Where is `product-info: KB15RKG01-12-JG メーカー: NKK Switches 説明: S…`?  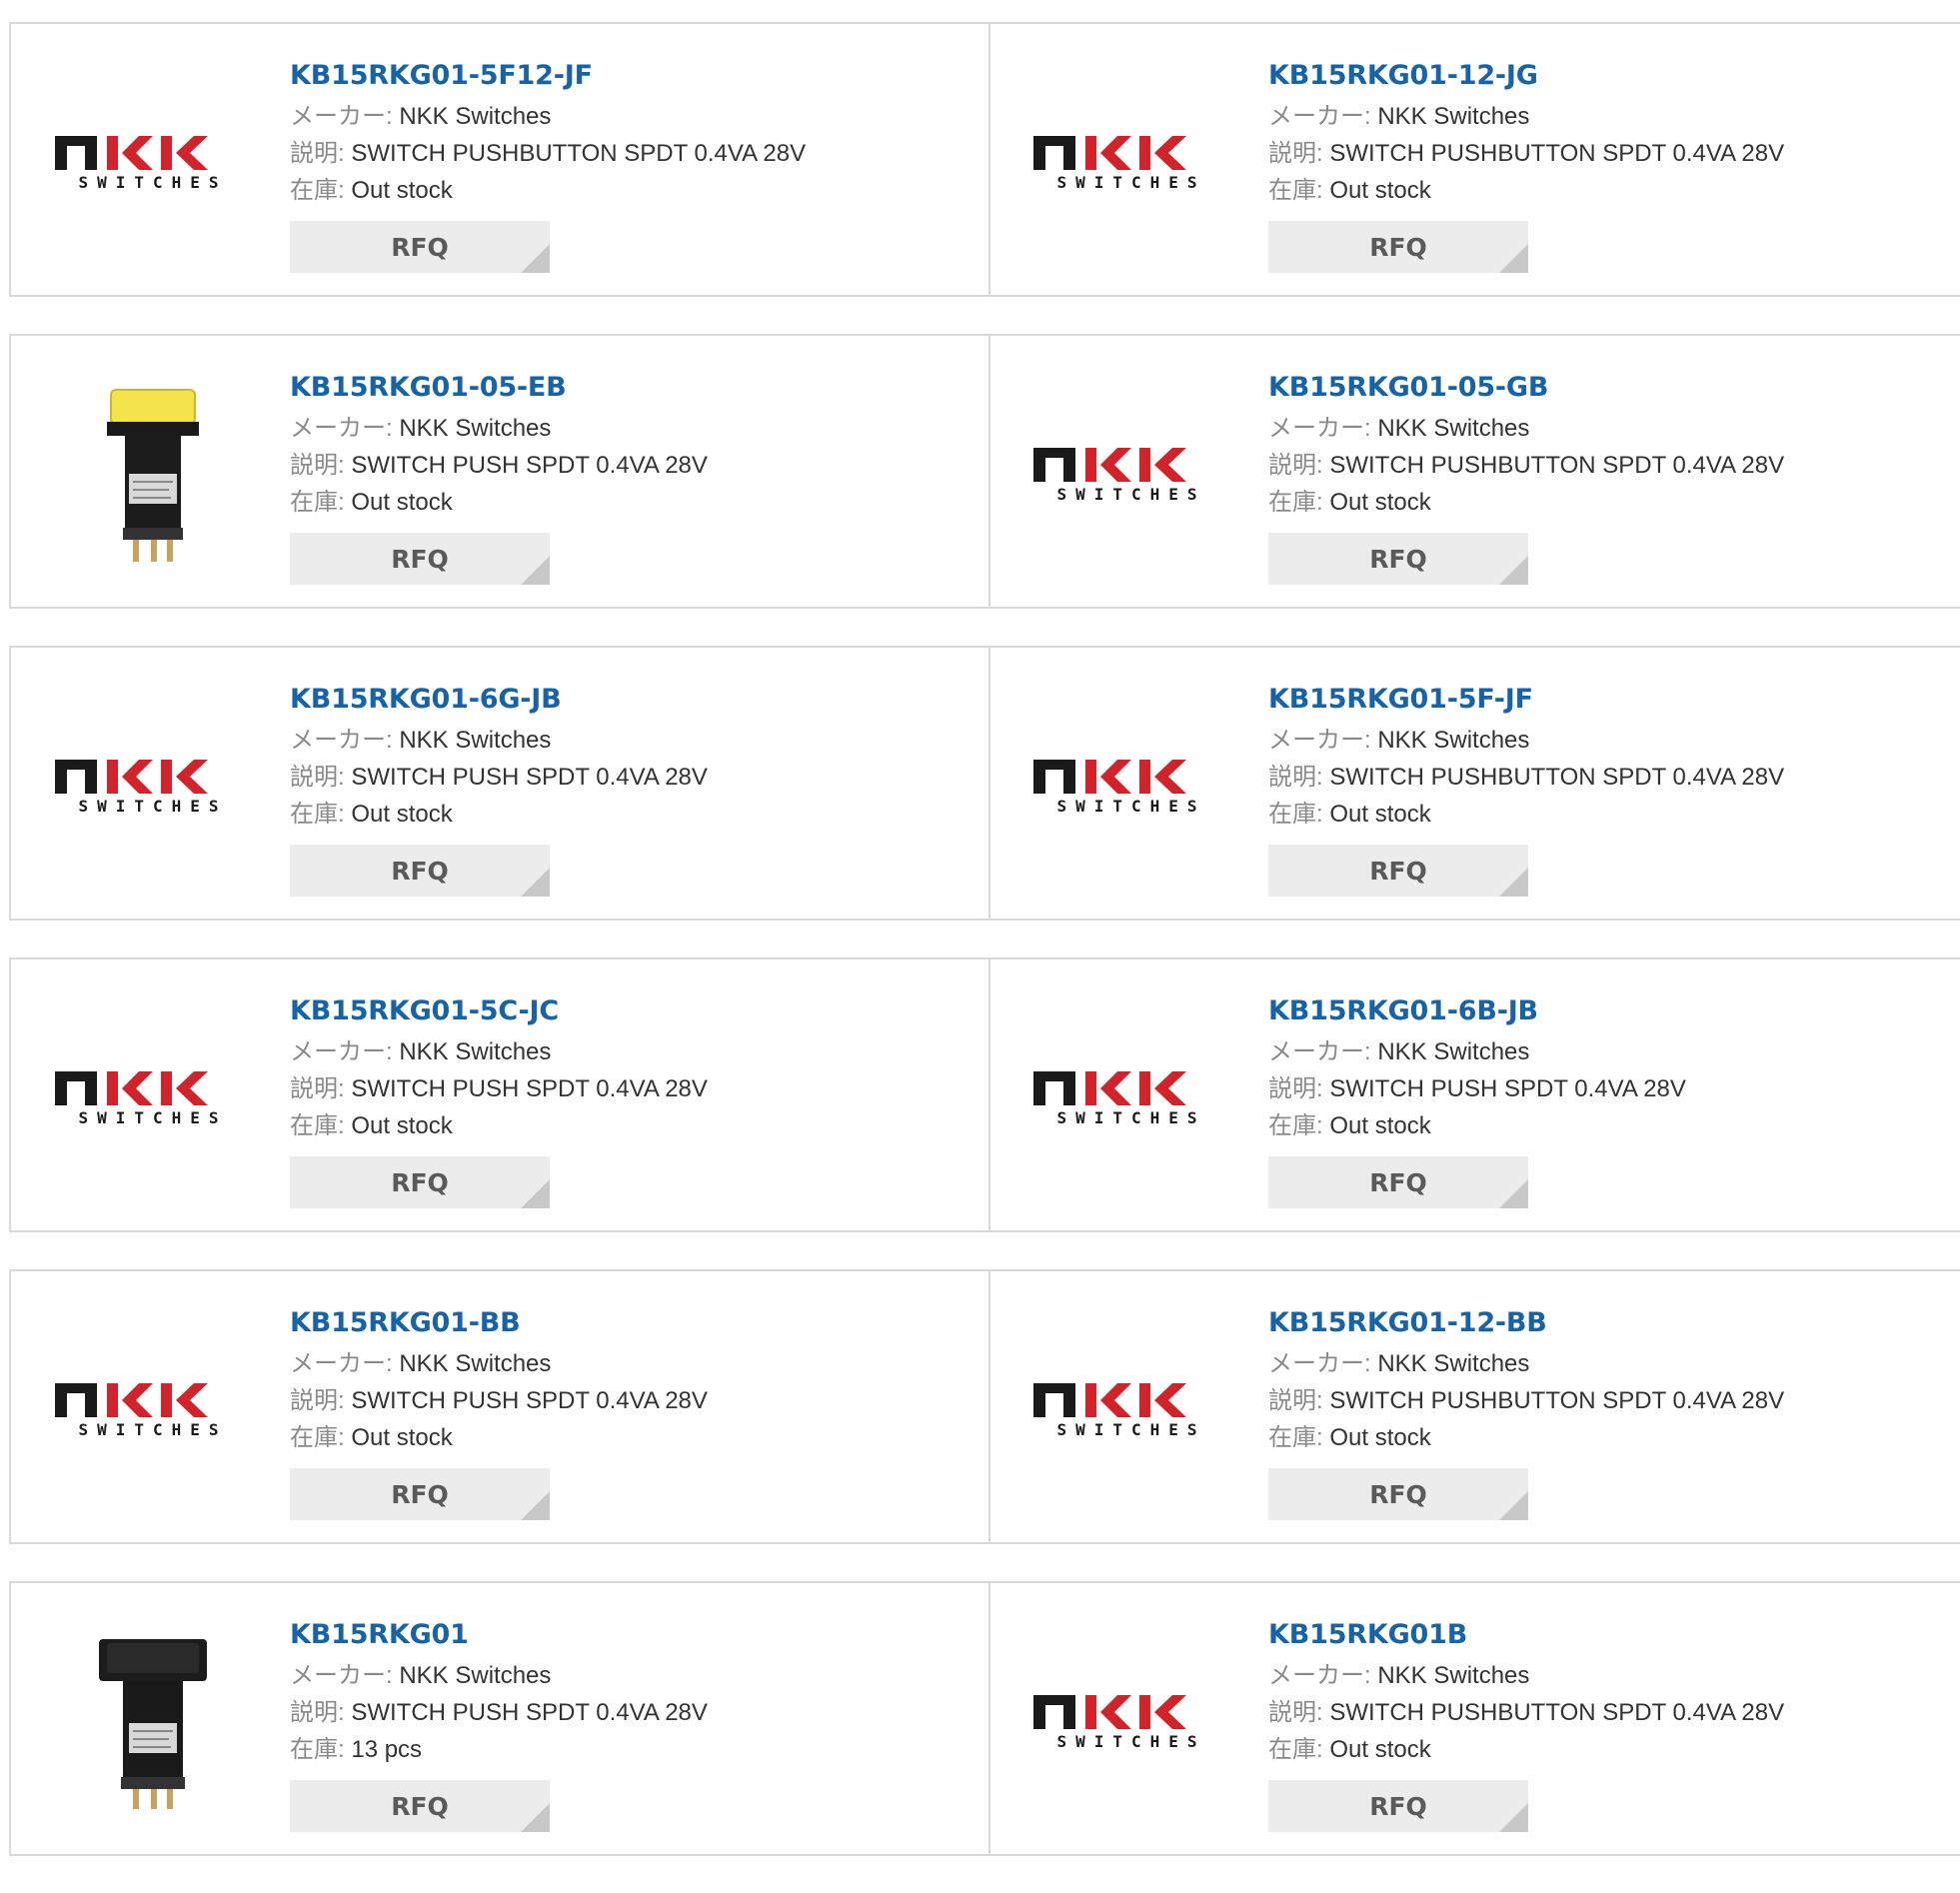
product-info: KB15RKG01-12-JG メーカー: NKK Switches 説明: S… is located at coordinates (1526, 164).